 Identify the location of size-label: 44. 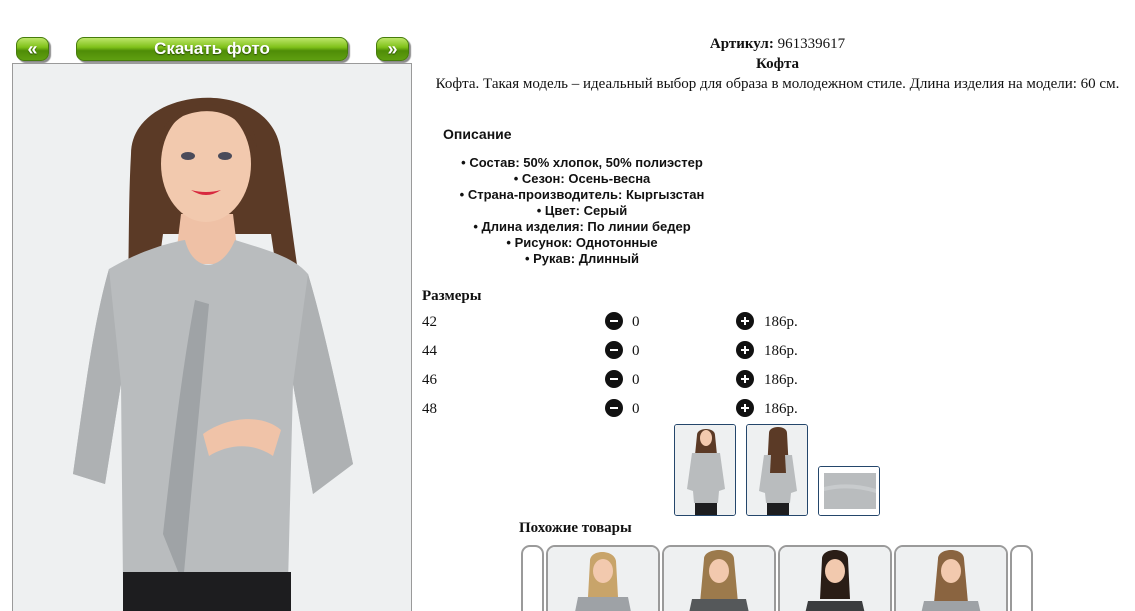
(429, 351).